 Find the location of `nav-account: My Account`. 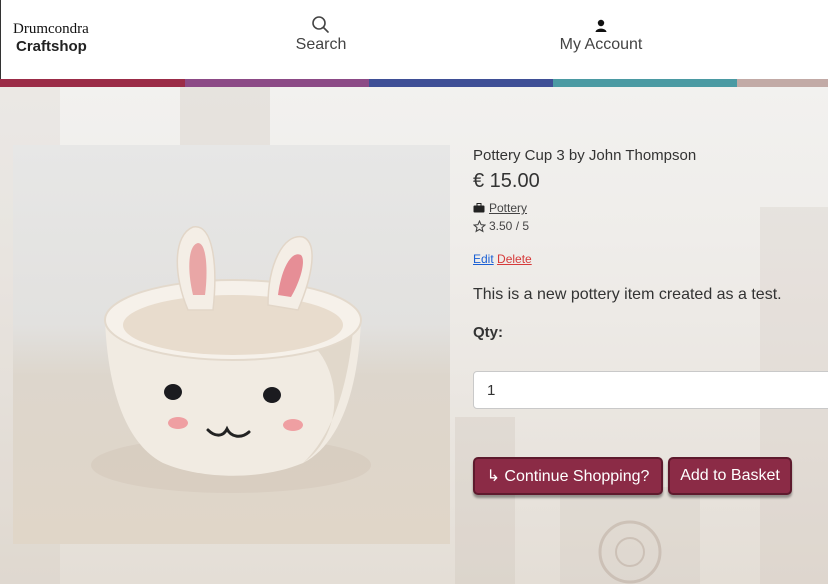

nav-account: My Account is located at coordinates (601, 34).